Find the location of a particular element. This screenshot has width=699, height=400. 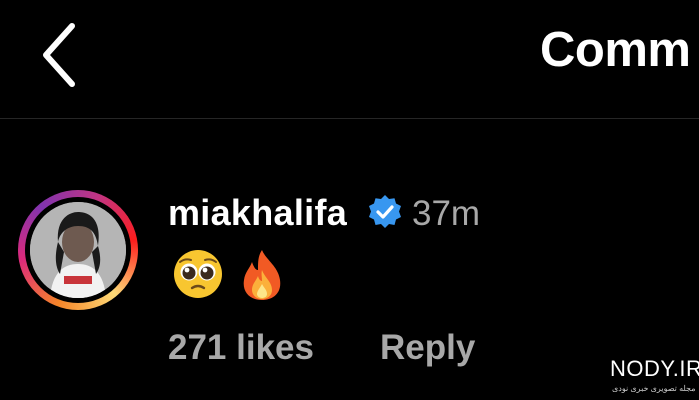

watermark-subtext: مجله تصویری خبری نودی is located at coordinates (654, 388).